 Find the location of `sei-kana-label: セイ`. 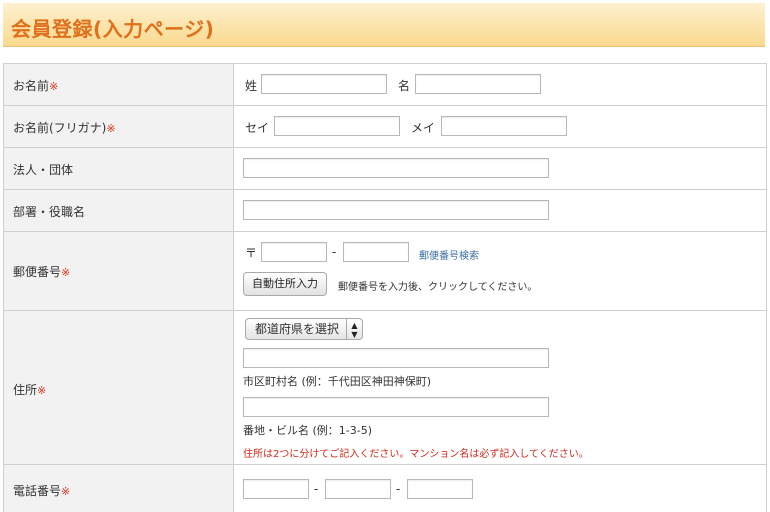

sei-kana-label: セイ is located at coordinates (257, 128).